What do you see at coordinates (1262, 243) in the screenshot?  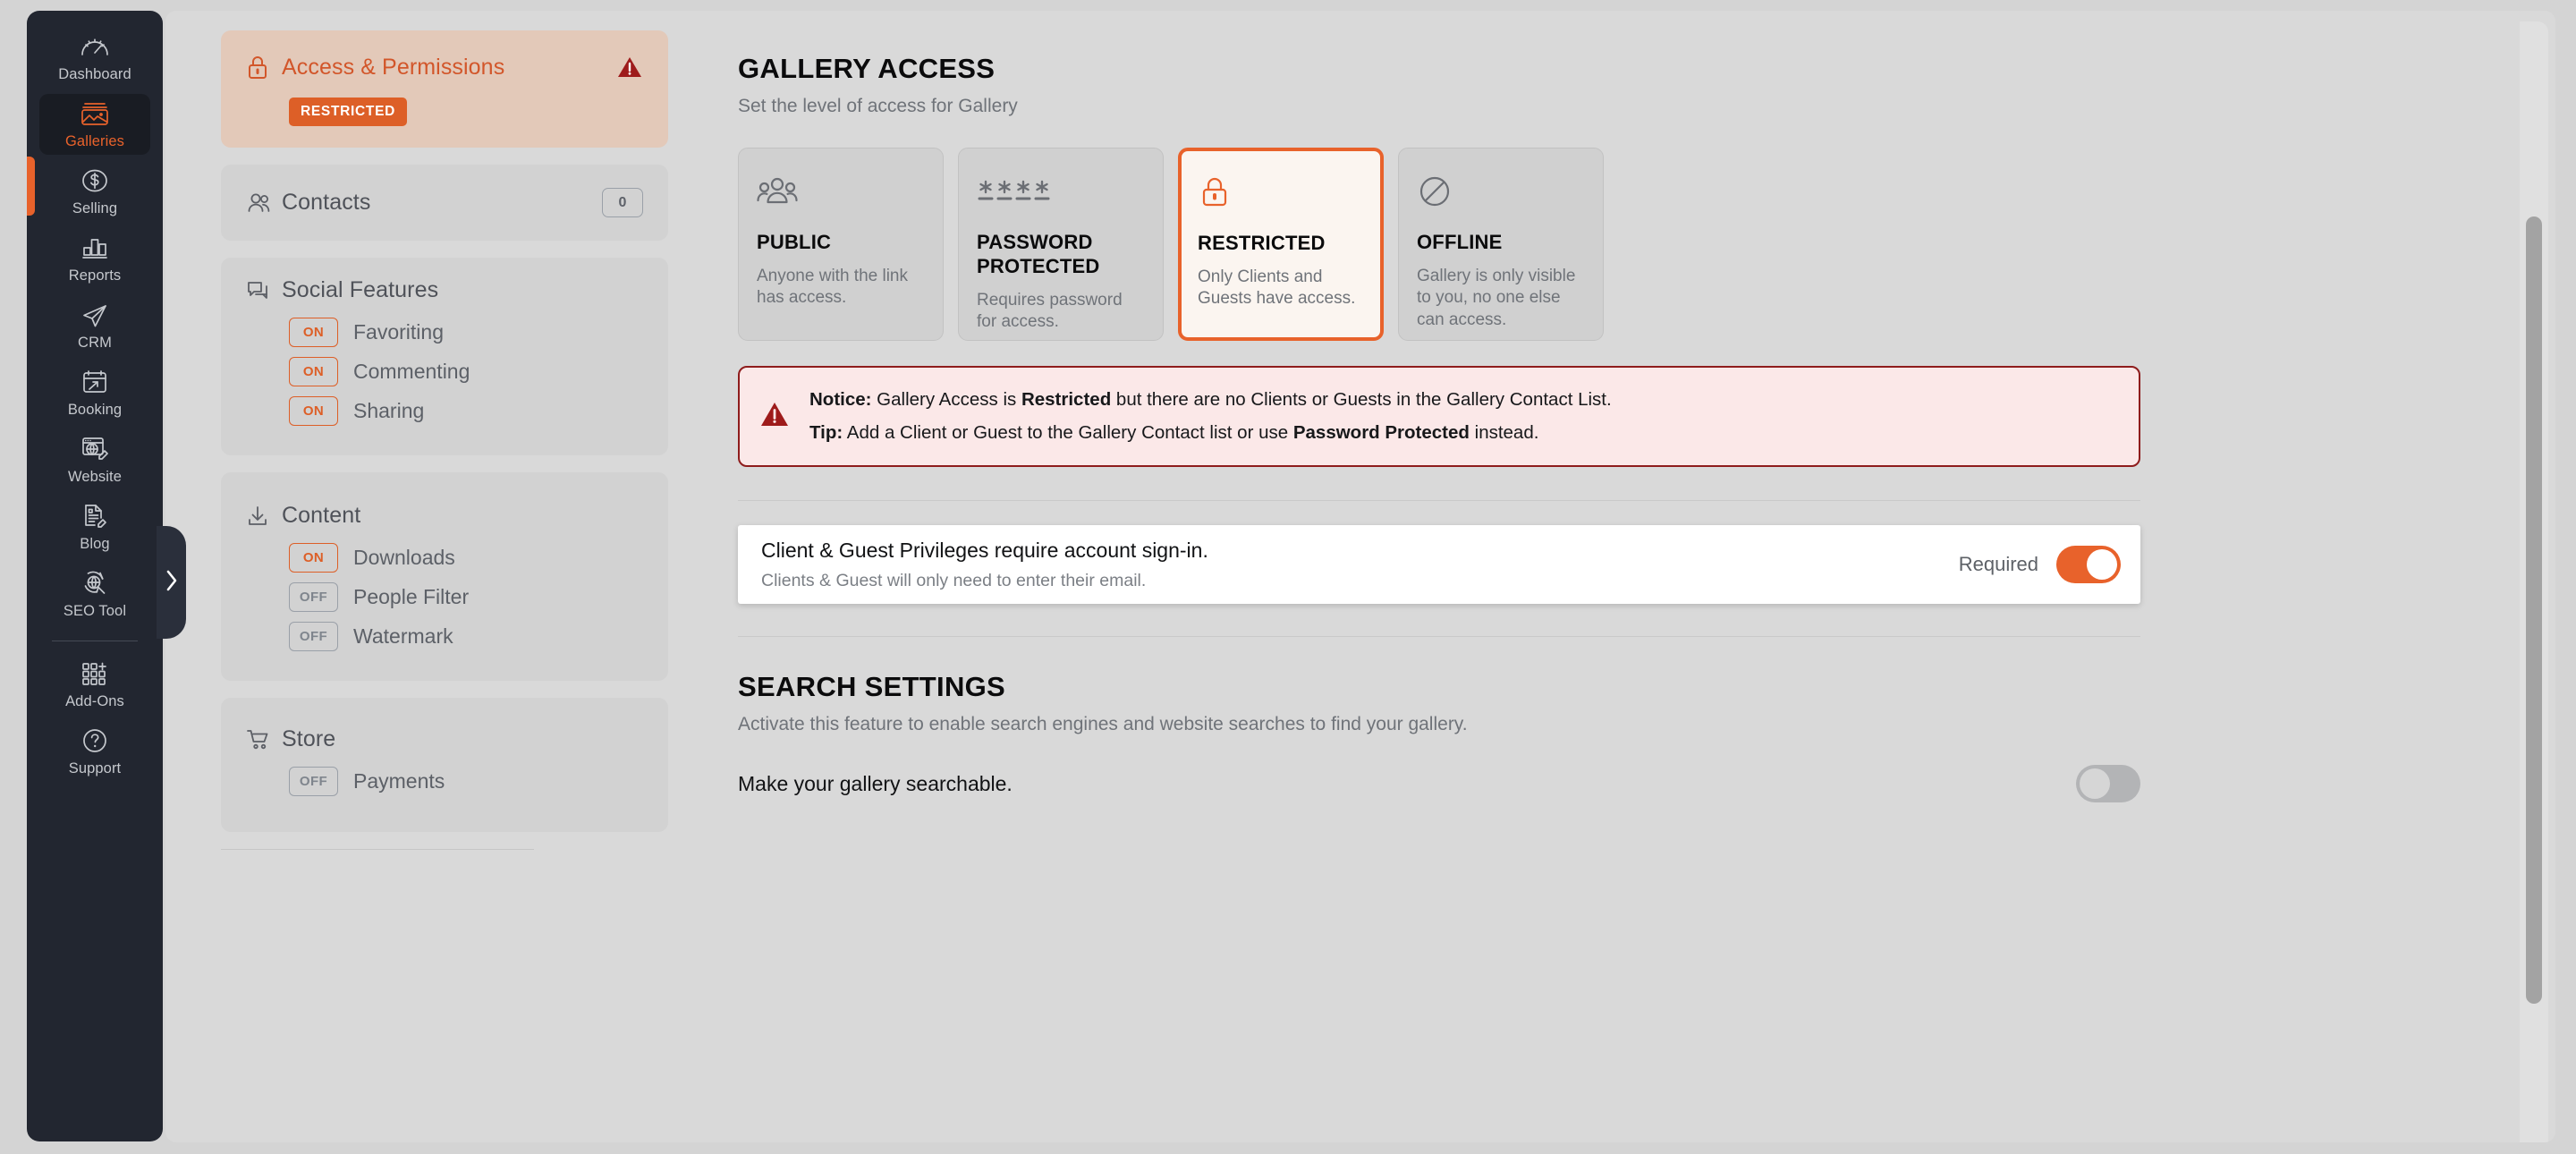 I see `access-option-name: RESTRICTED` at bounding box center [1262, 243].